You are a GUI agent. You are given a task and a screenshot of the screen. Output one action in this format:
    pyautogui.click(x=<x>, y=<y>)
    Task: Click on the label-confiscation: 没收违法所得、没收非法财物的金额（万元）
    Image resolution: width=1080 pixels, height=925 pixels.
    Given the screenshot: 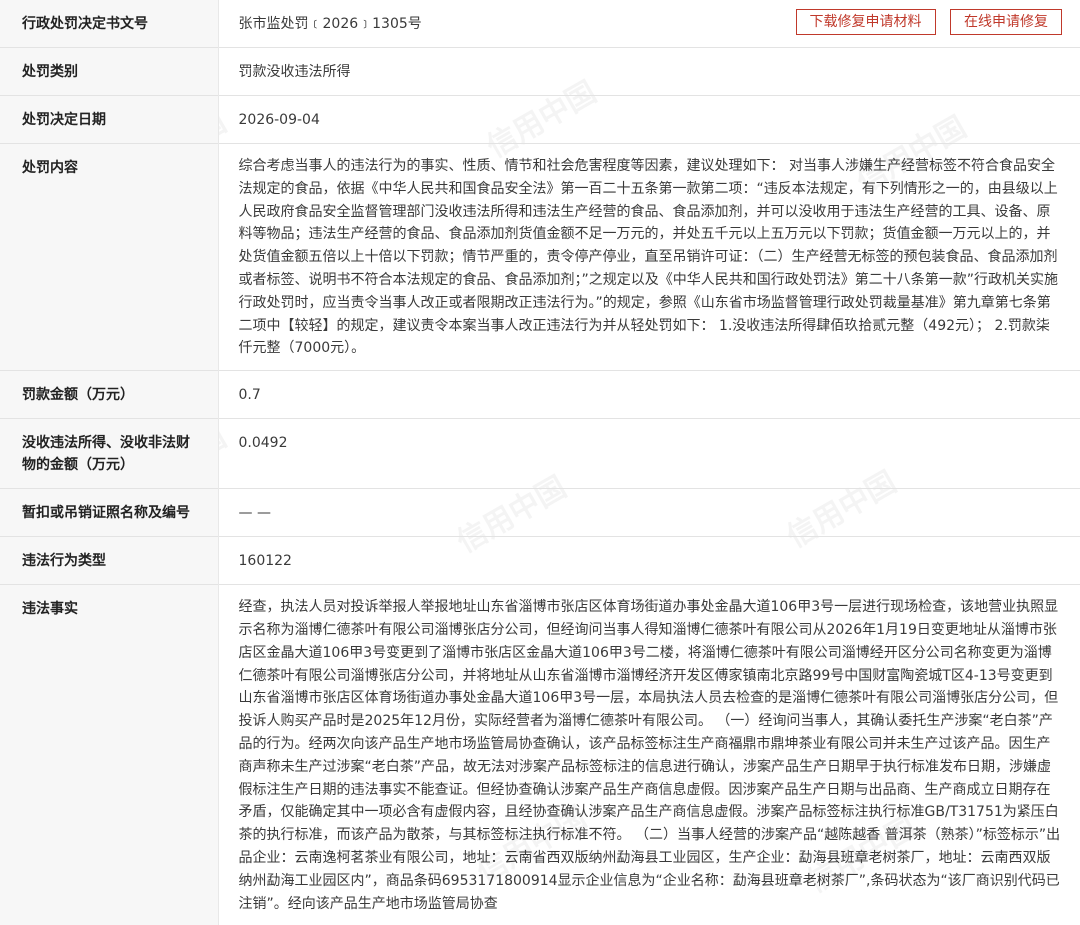 What is the action you would take?
    pyautogui.click(x=109, y=453)
    